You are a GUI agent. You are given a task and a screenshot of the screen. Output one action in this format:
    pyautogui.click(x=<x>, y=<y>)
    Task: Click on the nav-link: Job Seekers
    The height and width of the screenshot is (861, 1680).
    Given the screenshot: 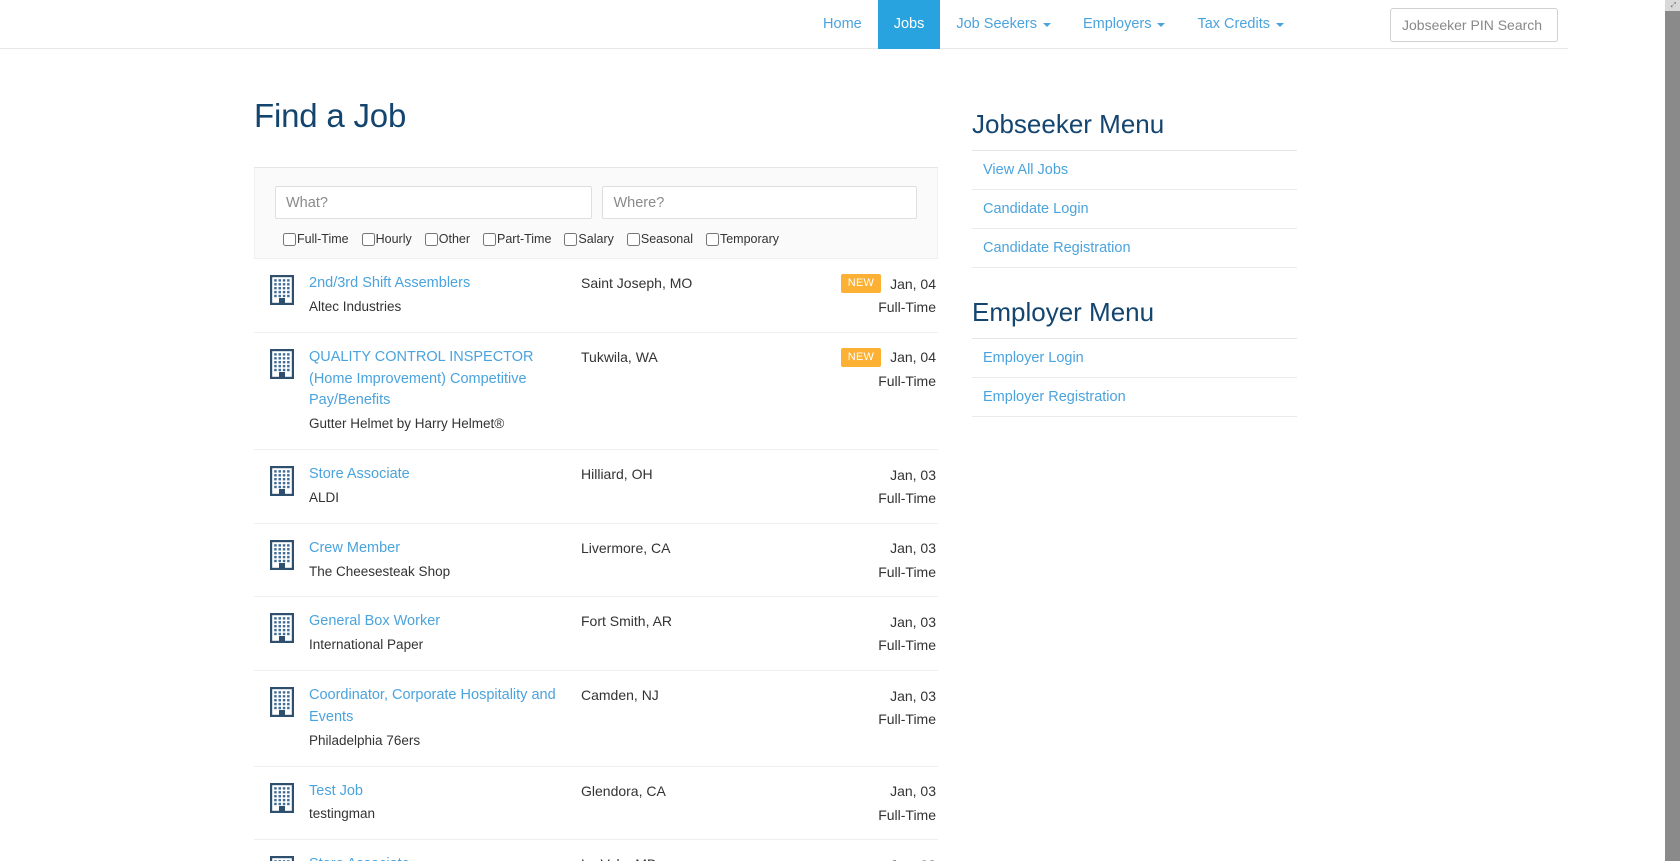 What is the action you would take?
    pyautogui.click(x=1003, y=24)
    